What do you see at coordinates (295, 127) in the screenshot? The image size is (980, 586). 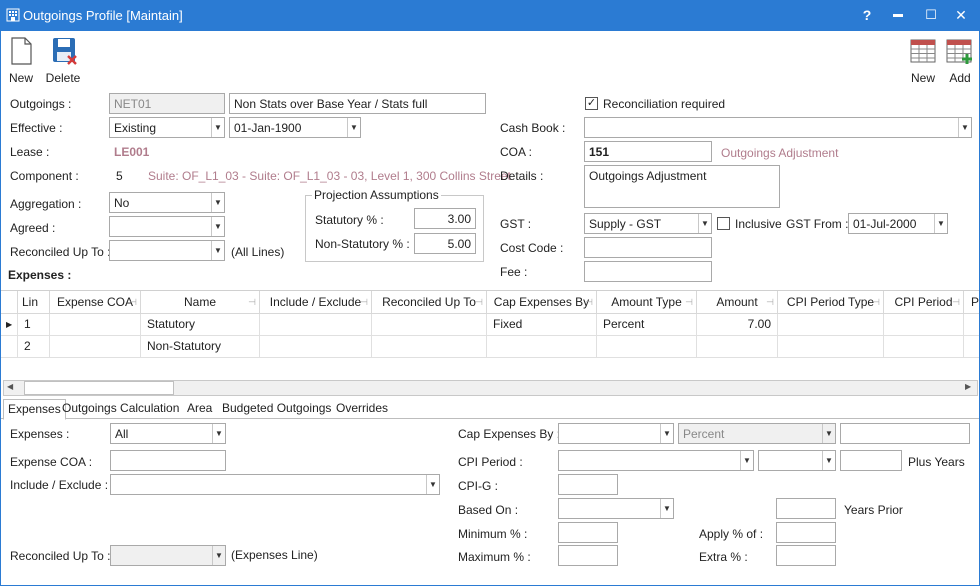 I see `effective-date-picker: 01-Jan-1900 ▼` at bounding box center [295, 127].